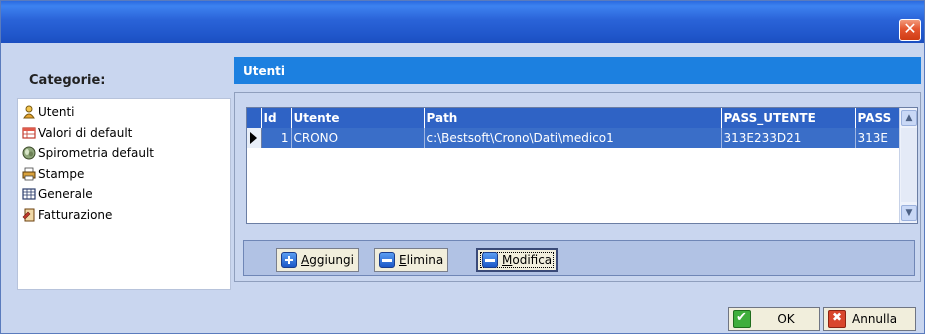 The width and height of the screenshot is (925, 334). Describe the element at coordinates (85, 132) in the screenshot. I see `category-label: Valori di default` at that location.